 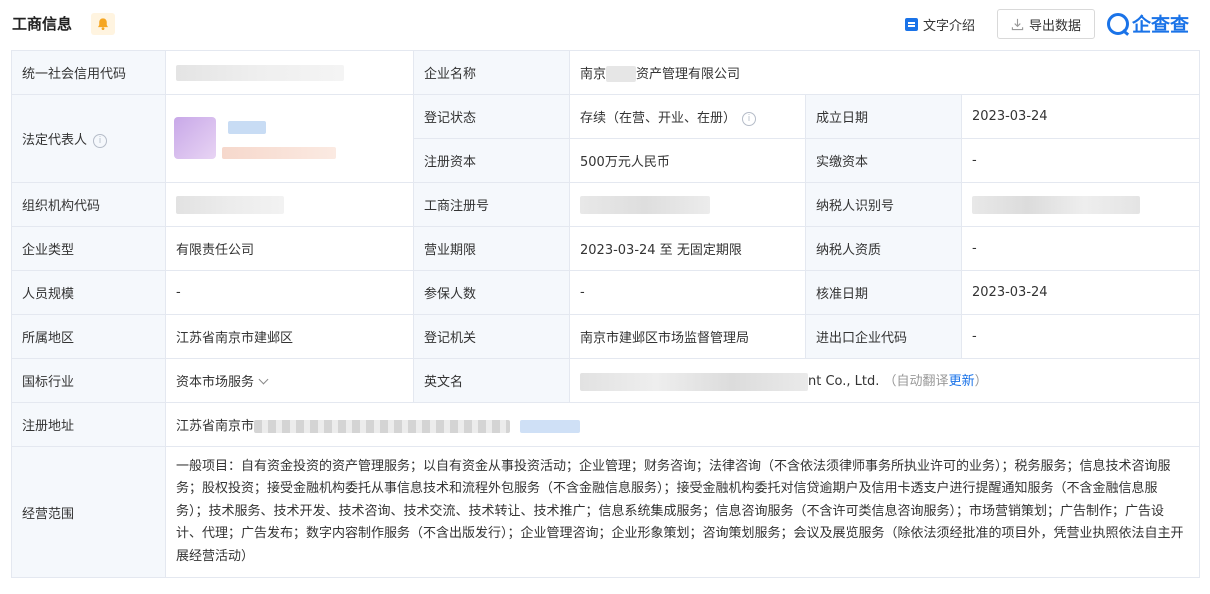 I want to click on bell-icon, so click(x=103, y=24).